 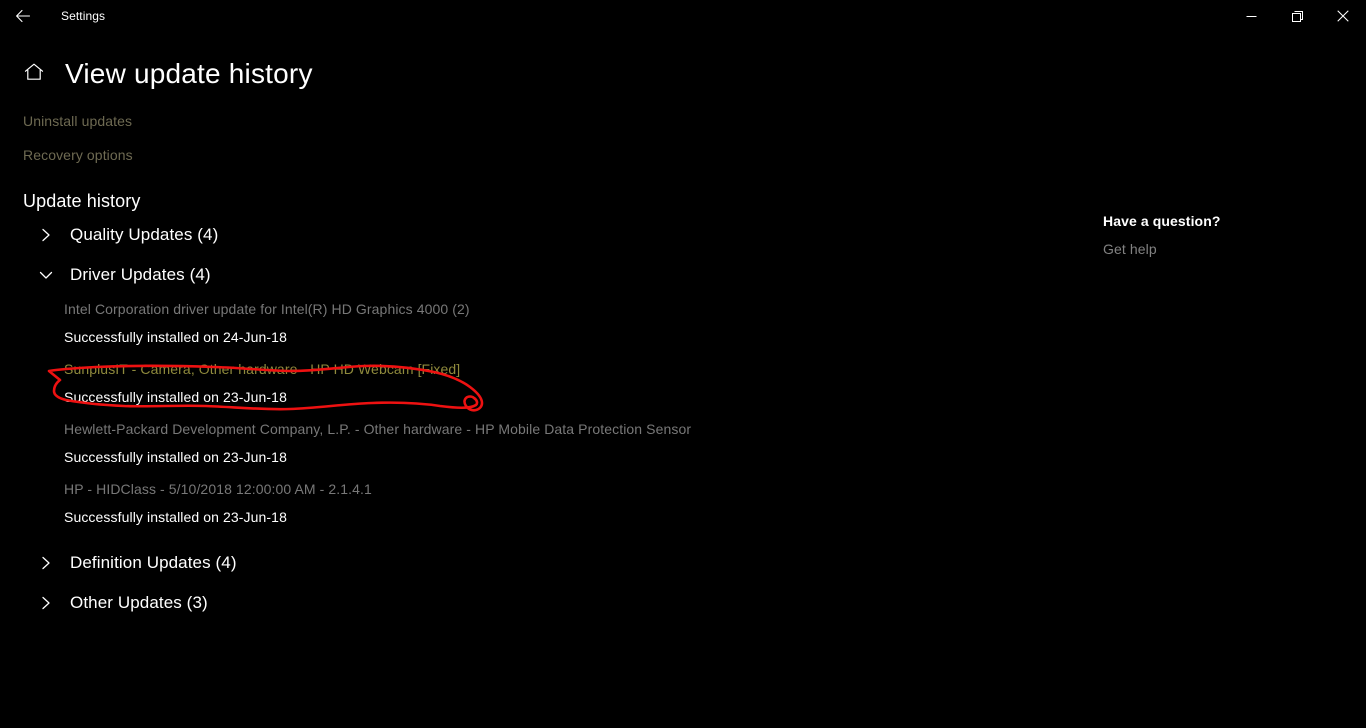 What do you see at coordinates (78, 155) in the screenshot?
I see `link-recovery-options: Recovery options` at bounding box center [78, 155].